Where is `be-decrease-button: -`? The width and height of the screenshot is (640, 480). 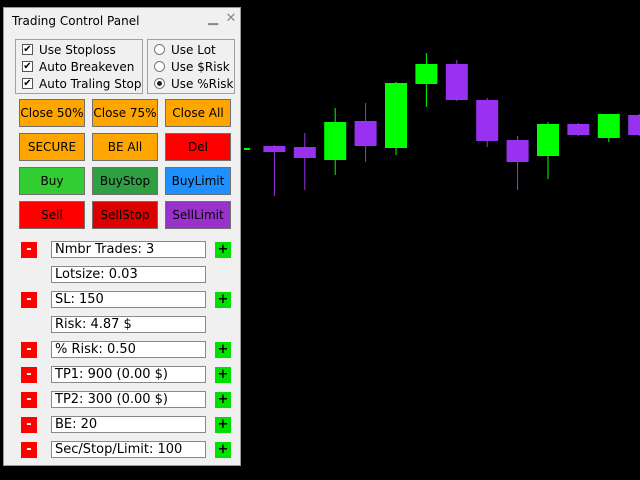
be-decrease-button: - is located at coordinates (29, 425).